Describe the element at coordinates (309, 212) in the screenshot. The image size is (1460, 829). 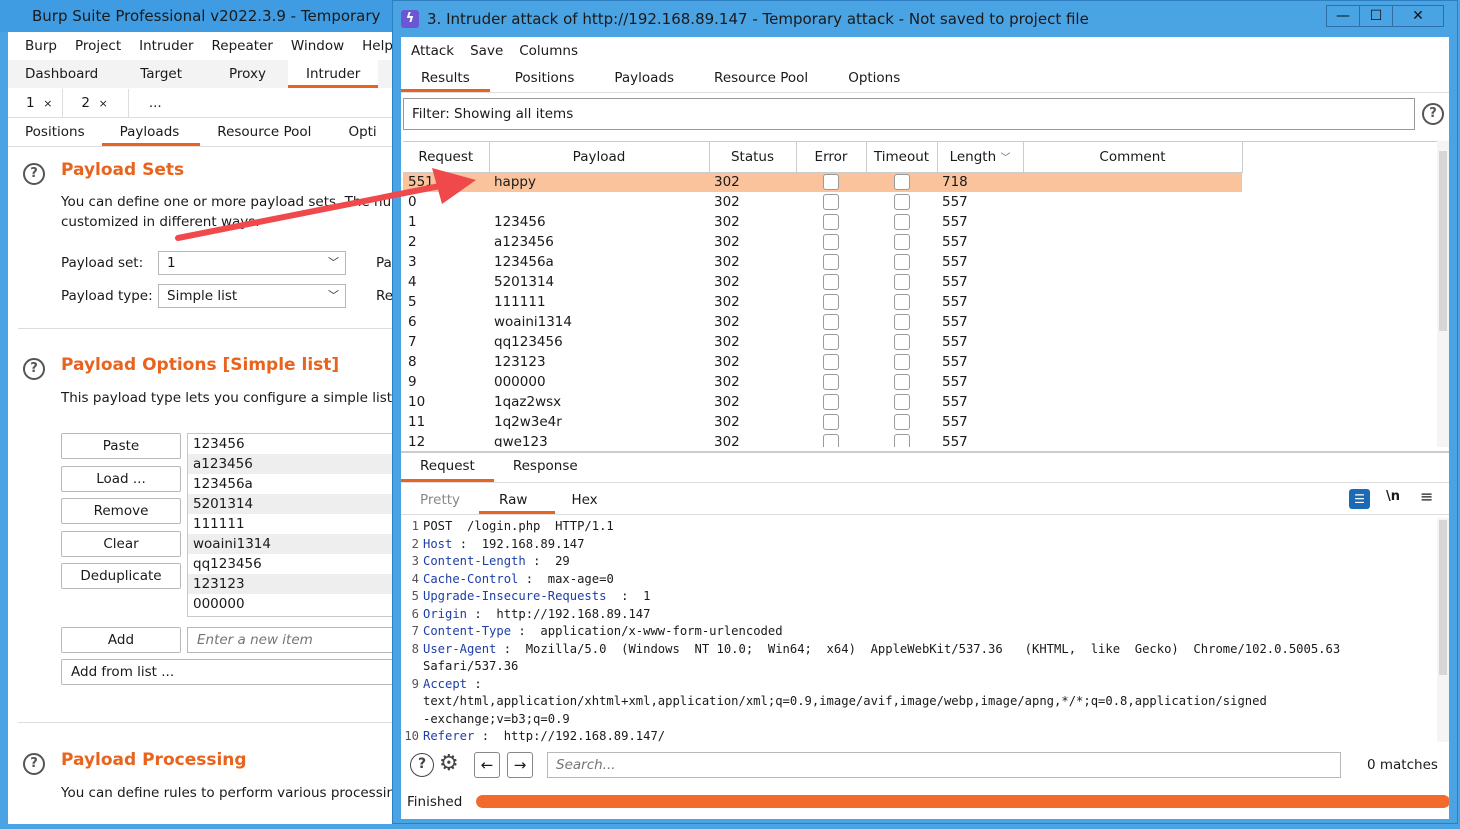
I see `arrow-shaft` at that location.